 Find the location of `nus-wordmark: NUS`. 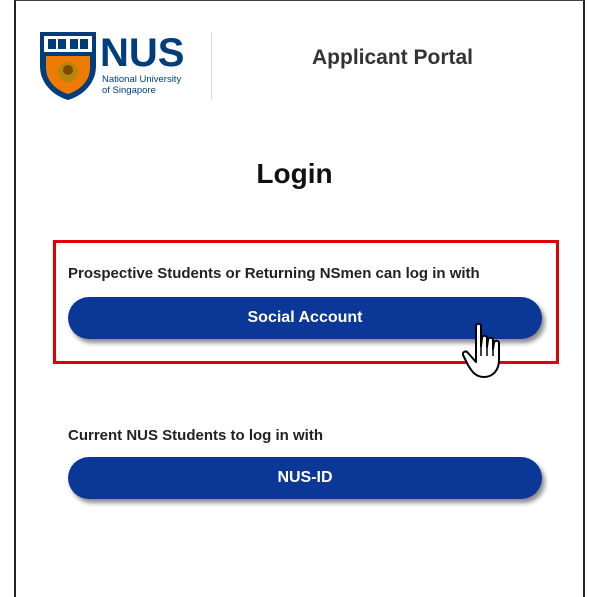

nus-wordmark: NUS is located at coordinates (142, 53).